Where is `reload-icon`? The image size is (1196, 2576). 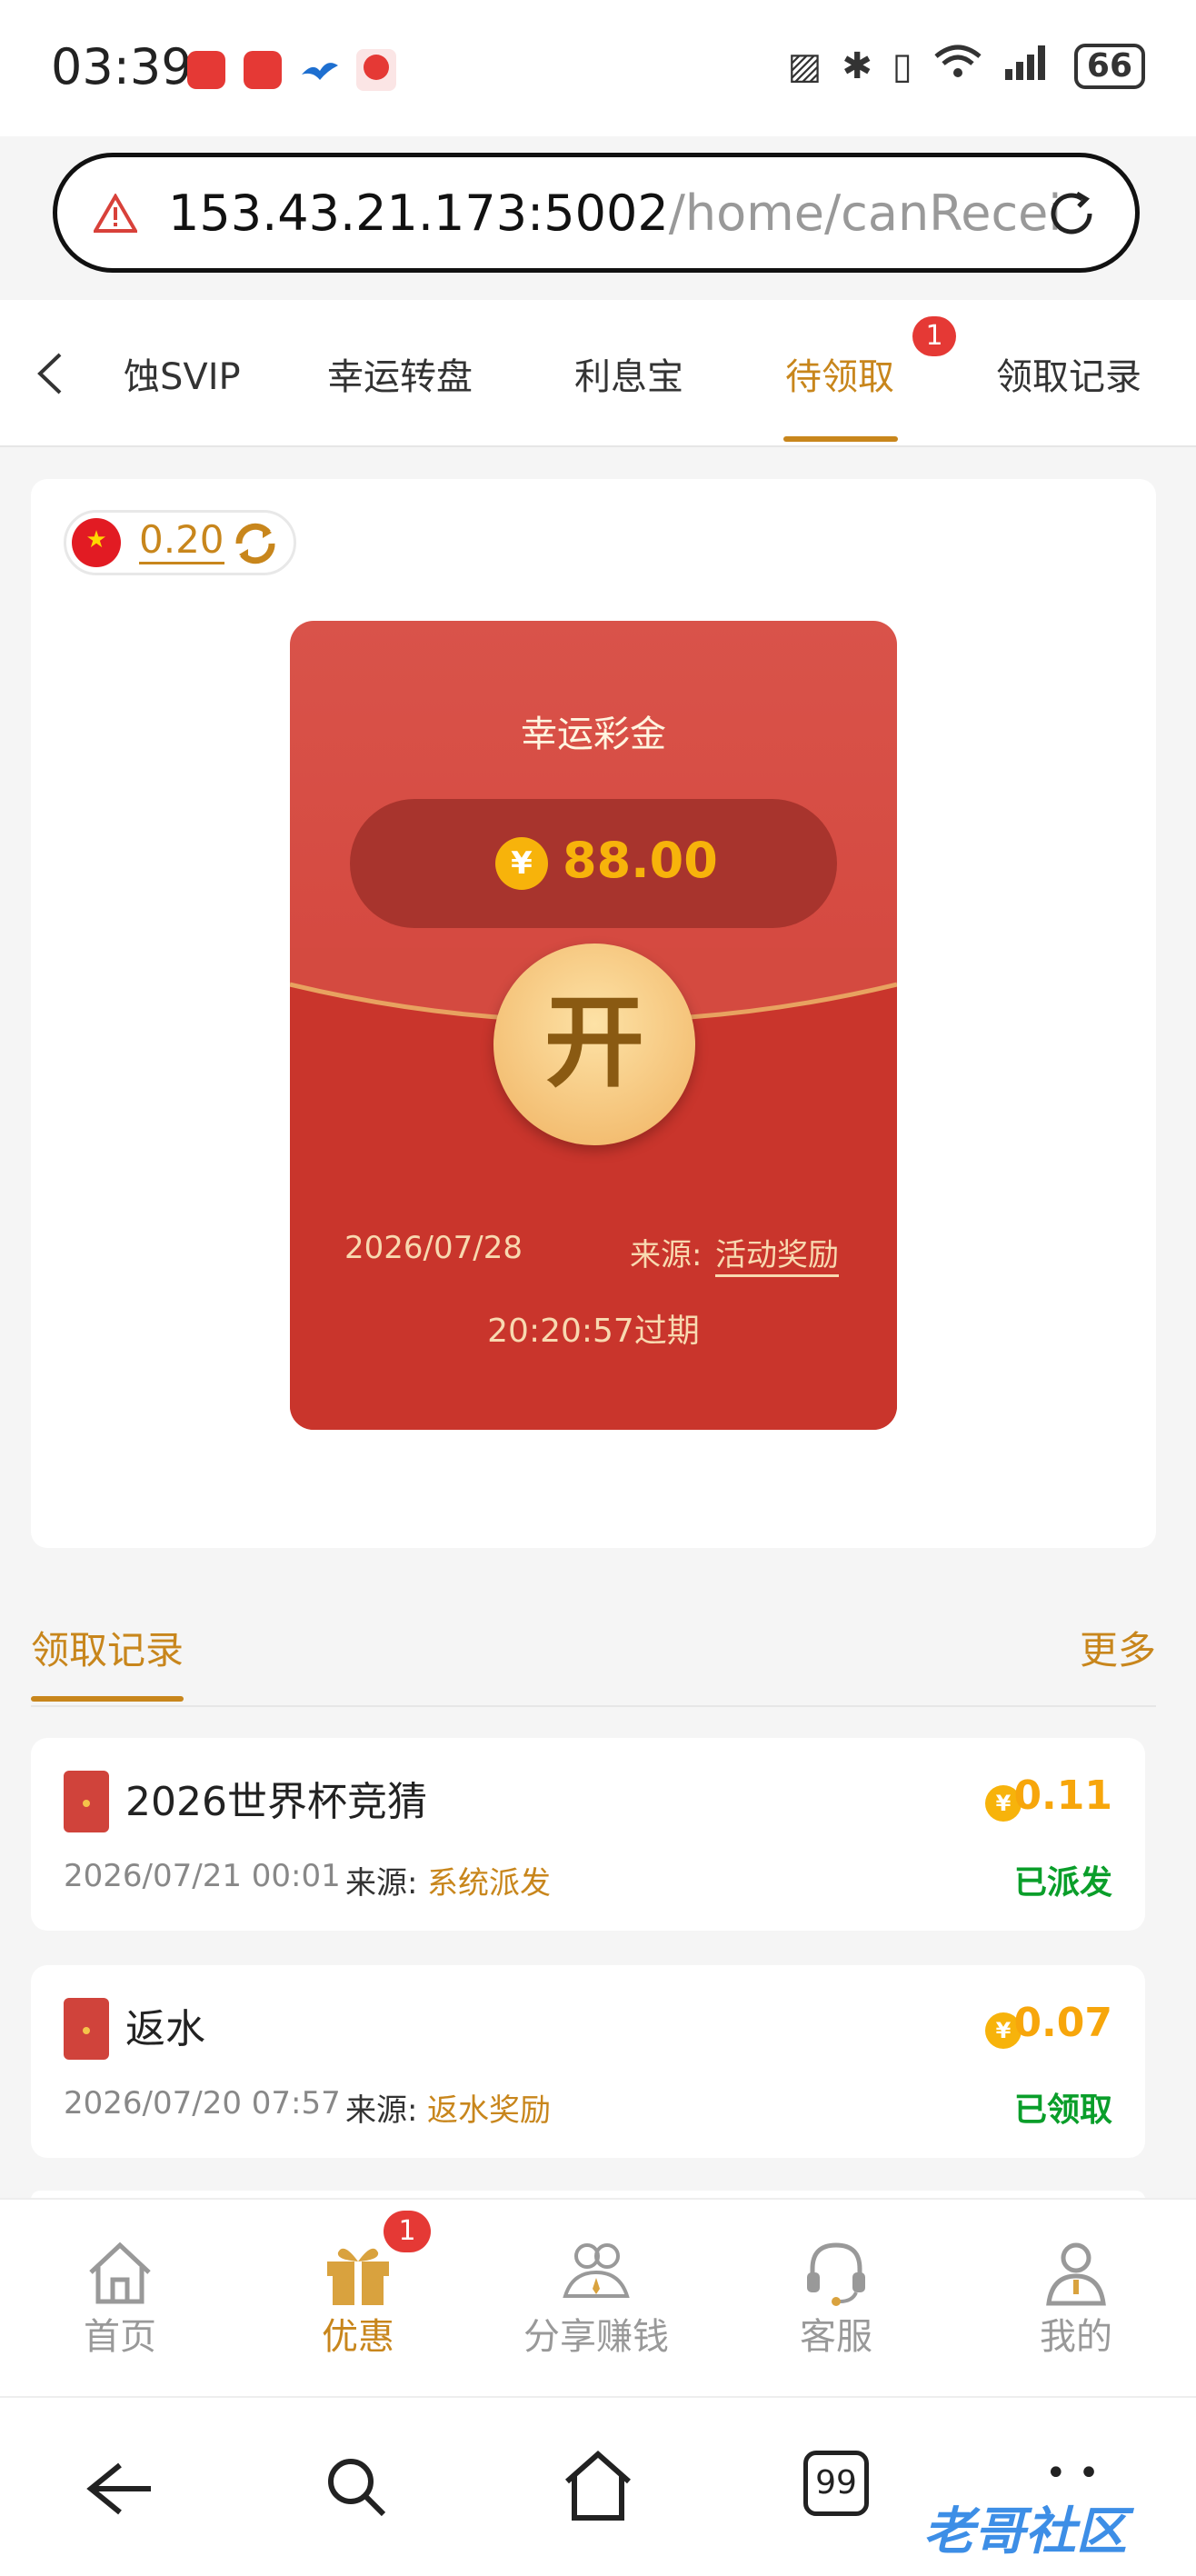
reload-icon is located at coordinates (1071, 214).